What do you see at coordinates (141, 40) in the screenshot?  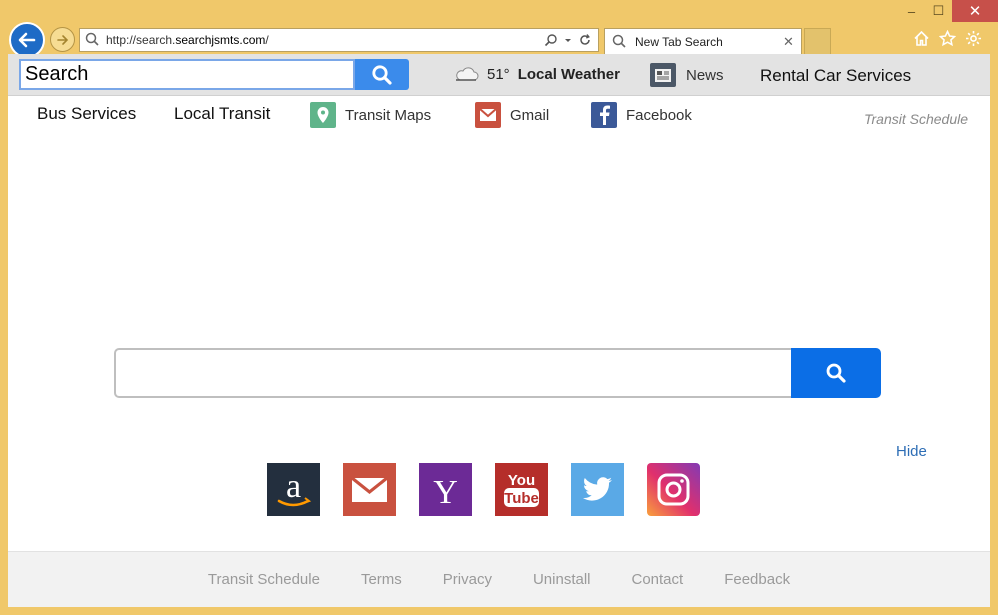 I see `url-prefix: http://search.` at bounding box center [141, 40].